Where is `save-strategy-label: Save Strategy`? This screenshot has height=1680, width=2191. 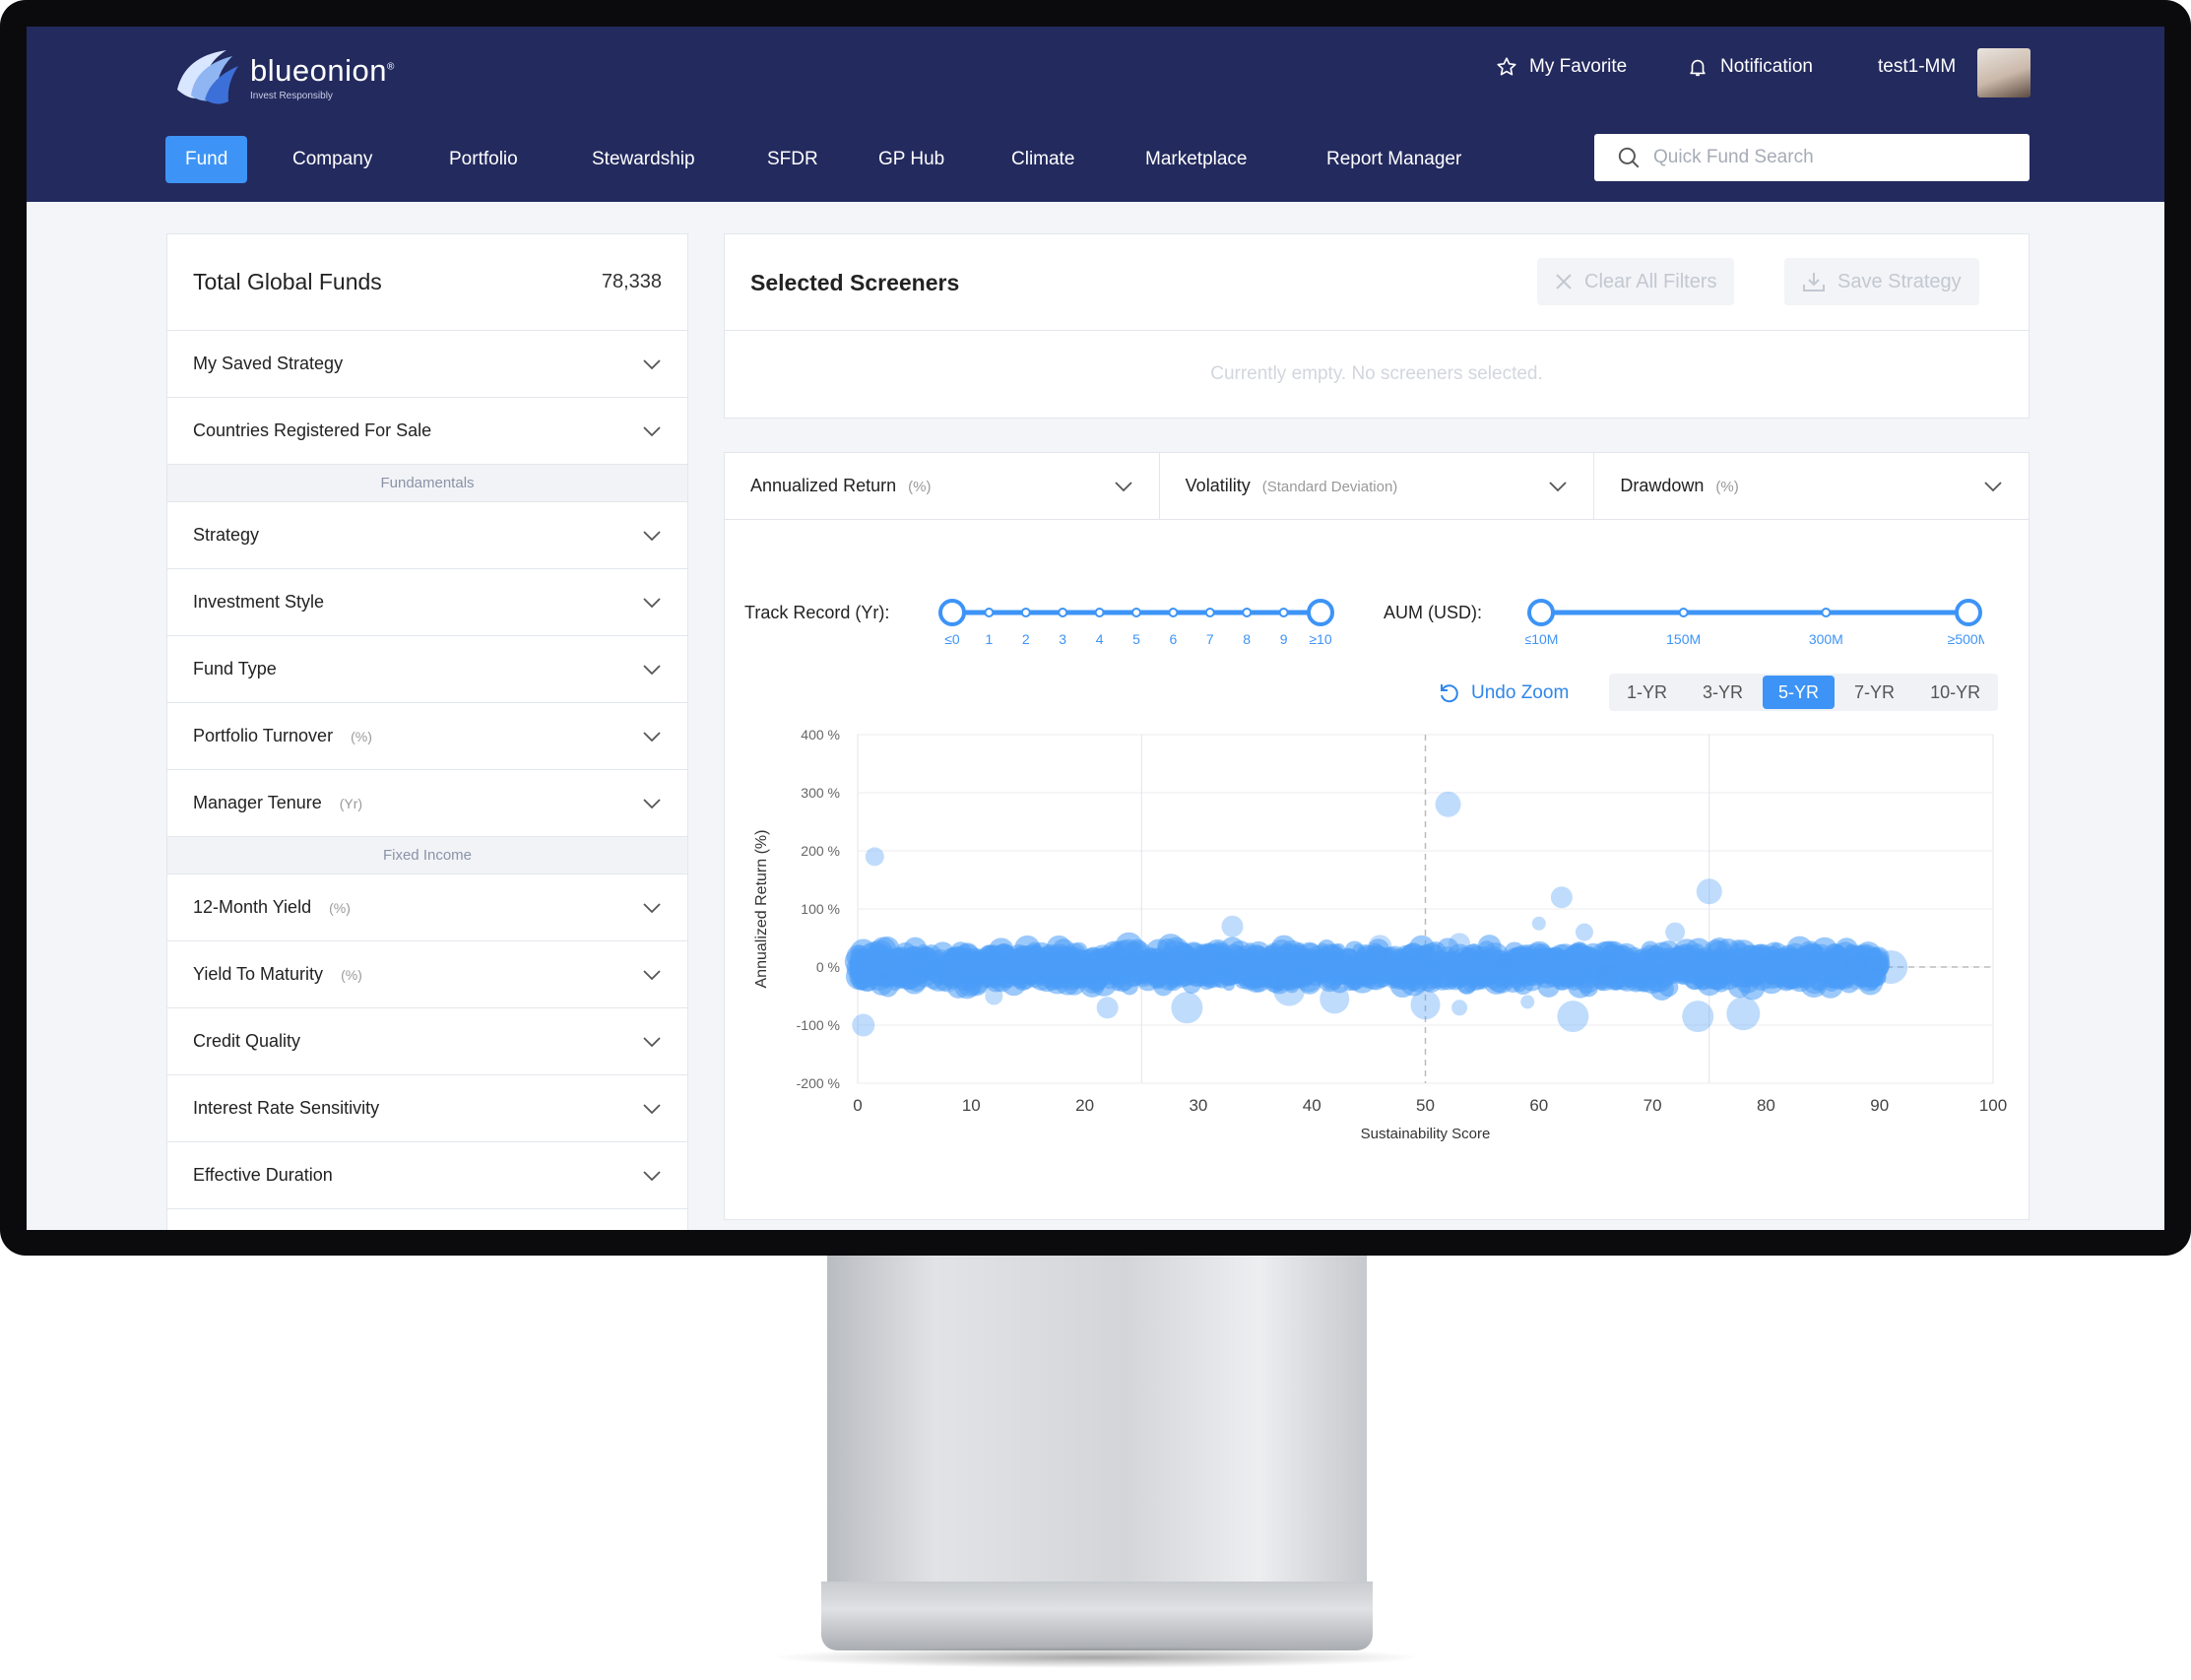 save-strategy-label: Save Strategy is located at coordinates (1900, 281).